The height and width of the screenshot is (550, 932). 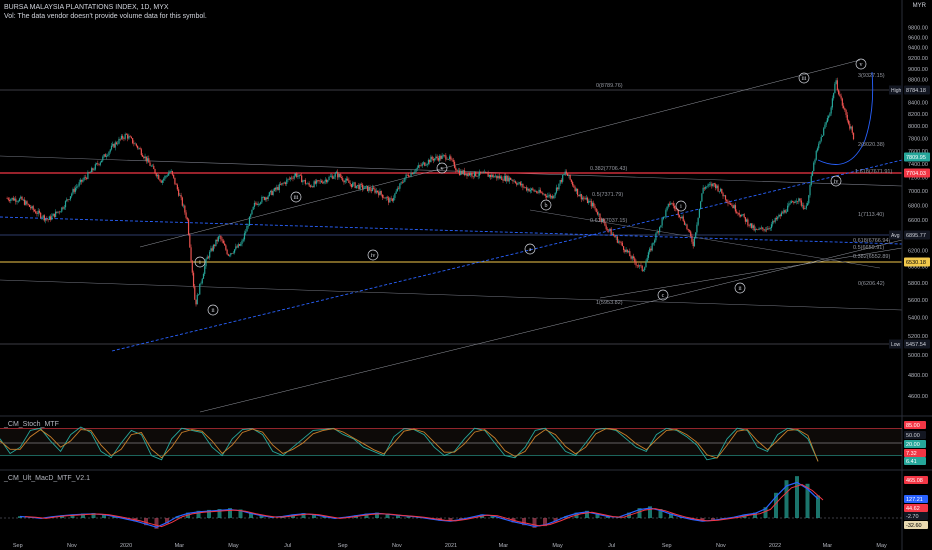 I want to click on y-tick-label: 8400.00, so click(x=918, y=103).